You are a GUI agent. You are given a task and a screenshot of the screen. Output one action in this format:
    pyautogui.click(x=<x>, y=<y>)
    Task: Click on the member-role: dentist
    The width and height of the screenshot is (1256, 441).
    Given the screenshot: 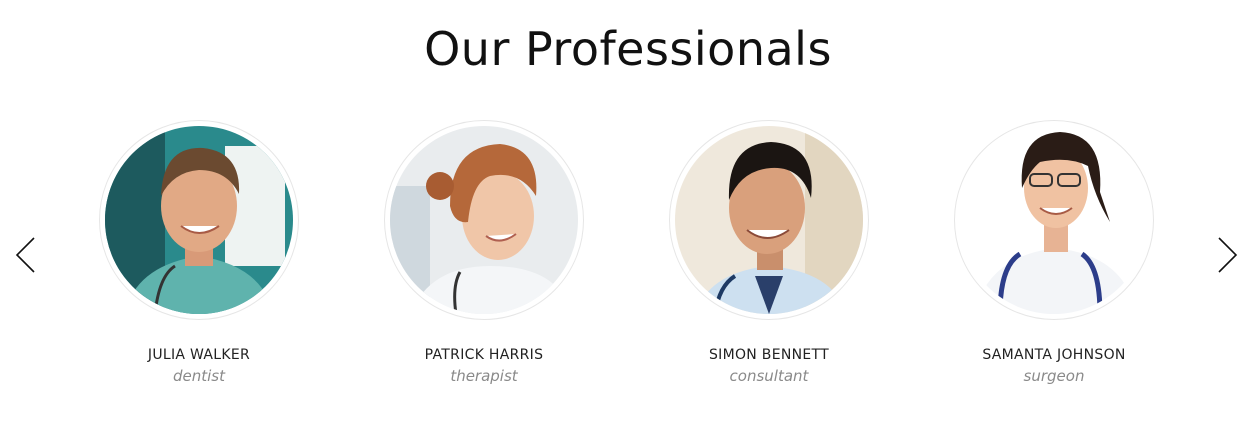 What is the action you would take?
    pyautogui.click(x=198, y=376)
    